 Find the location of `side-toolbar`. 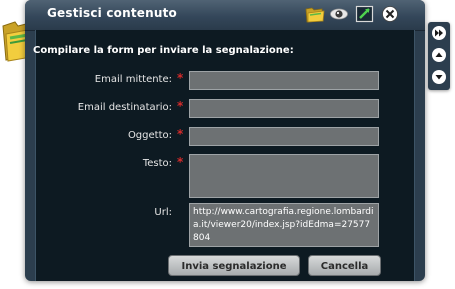

side-toolbar is located at coordinates (439, 56).